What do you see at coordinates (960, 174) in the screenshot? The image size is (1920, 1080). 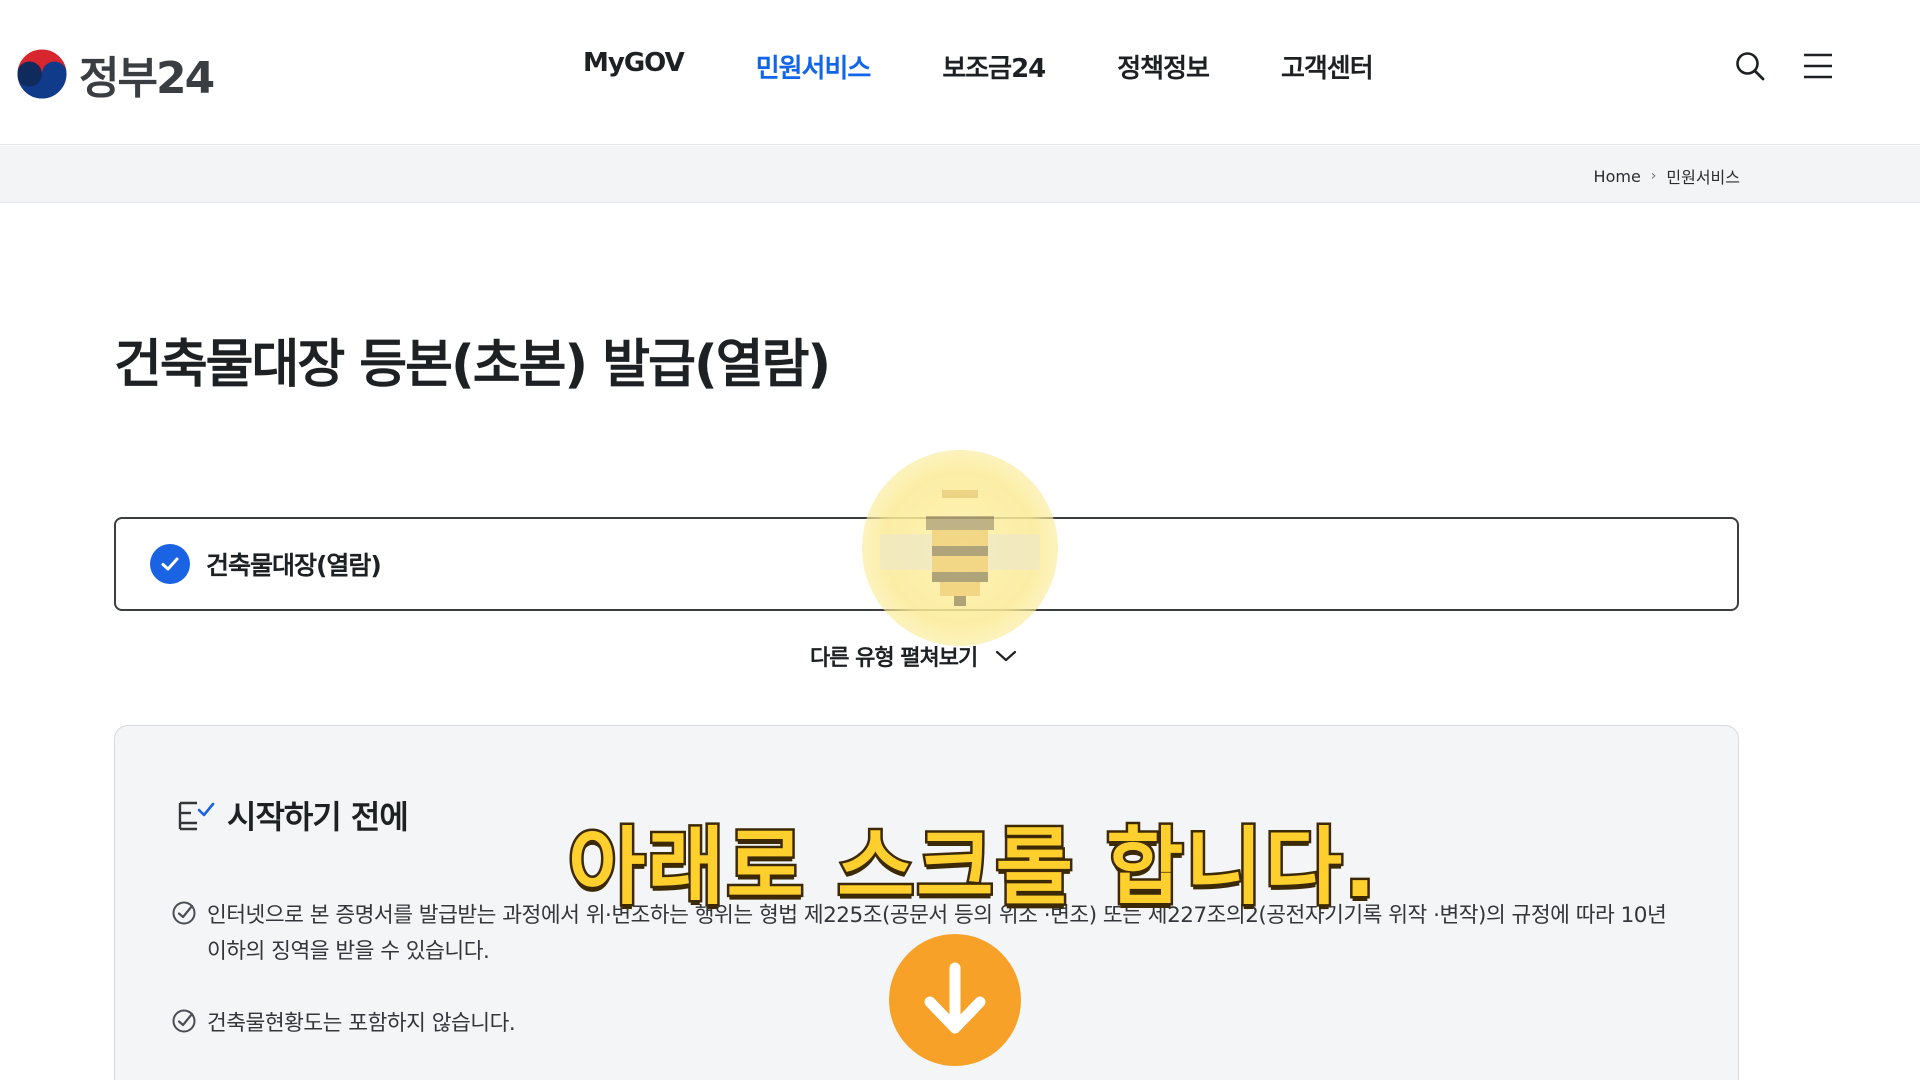 I see `breadcrumb-bar: Home › 민원서비스` at bounding box center [960, 174].